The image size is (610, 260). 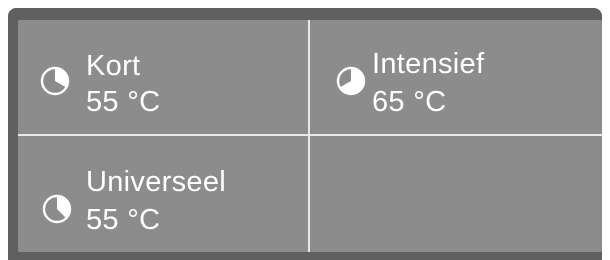 I want to click on program-temperature: 65 °C, so click(x=409, y=102).